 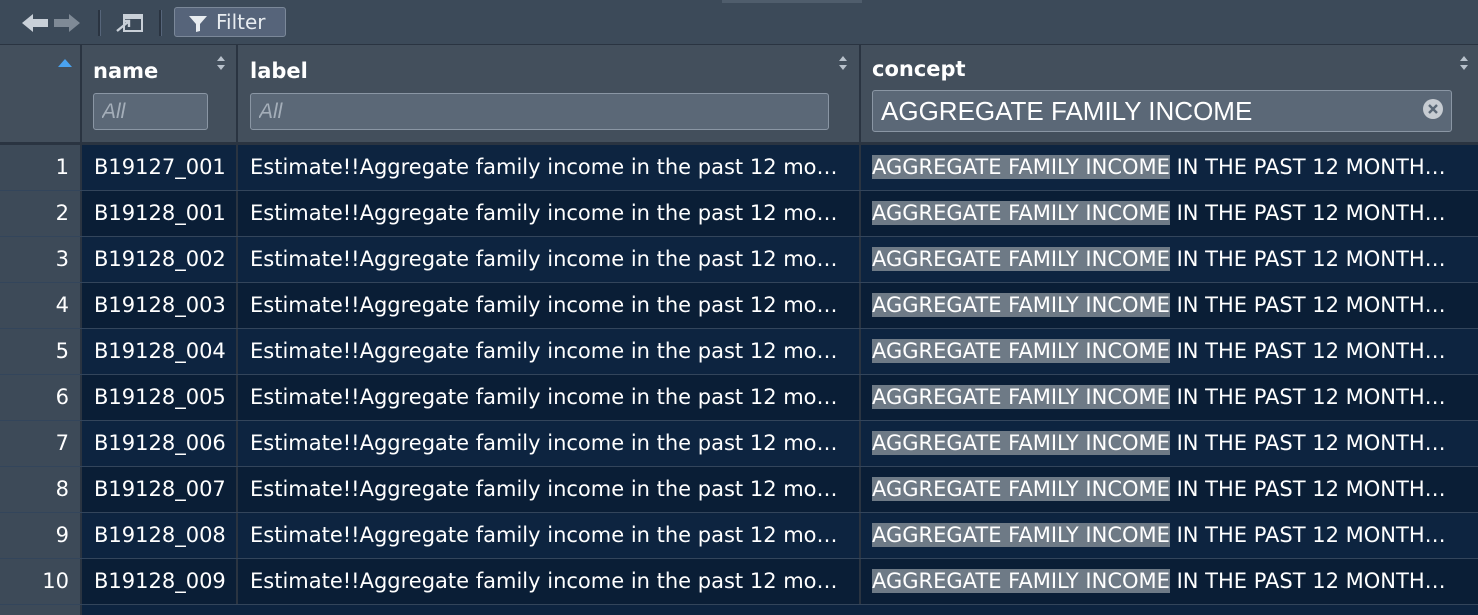 What do you see at coordinates (41, 489) in the screenshot?
I see `row-index: 8` at bounding box center [41, 489].